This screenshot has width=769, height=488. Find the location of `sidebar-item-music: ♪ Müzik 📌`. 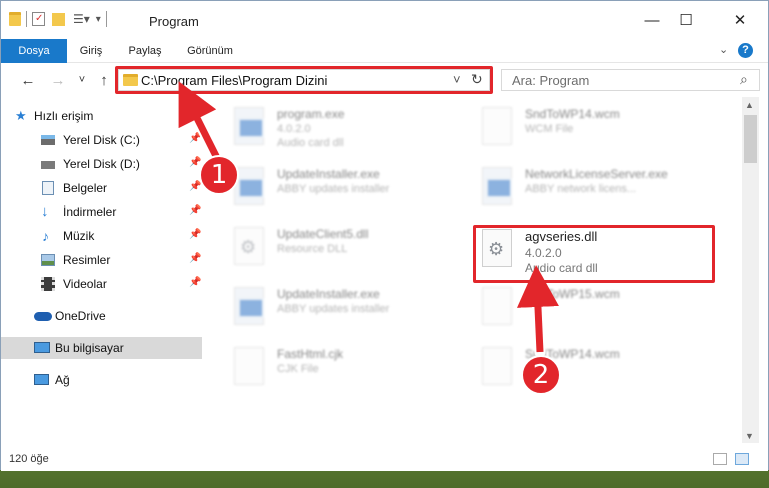

sidebar-item-music: ♪ Müzik 📌 is located at coordinates (101, 236).